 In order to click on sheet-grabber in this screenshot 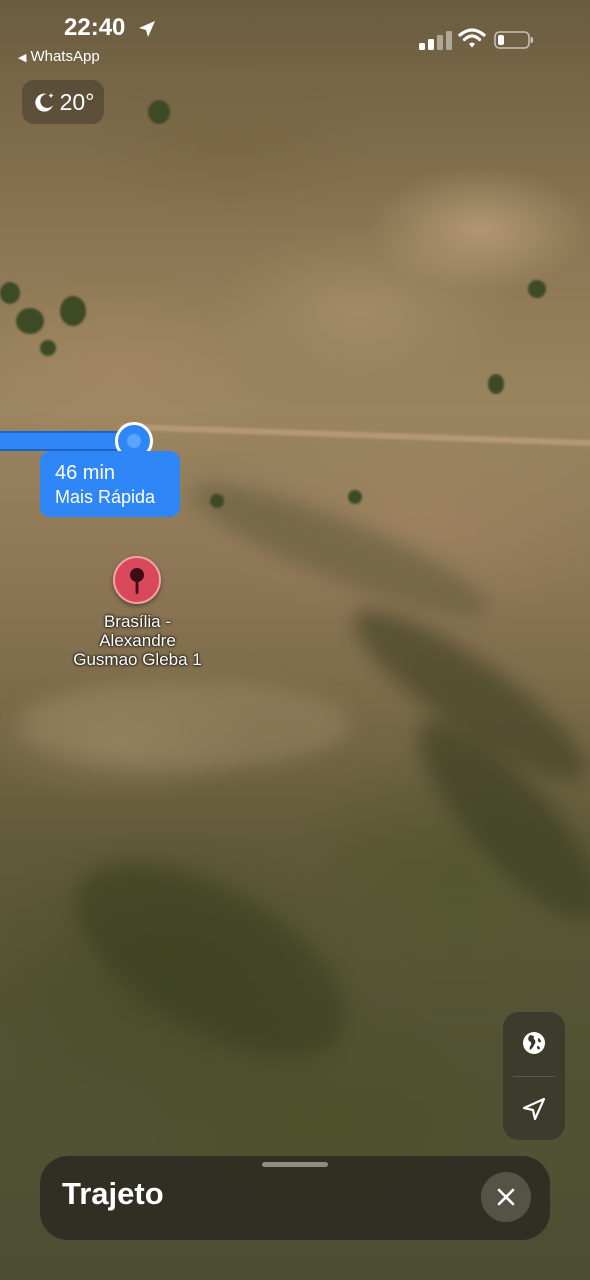, I will do `click(295, 1164)`.